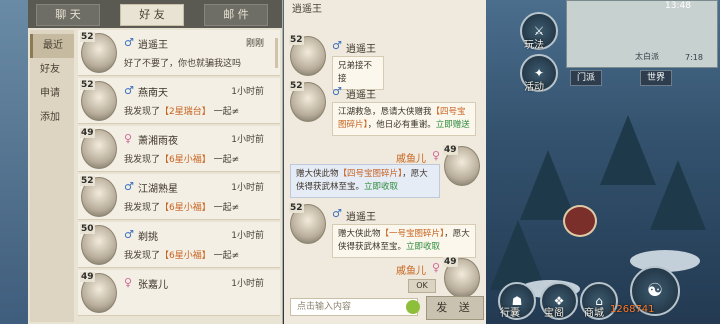 The height and width of the screenshot is (324, 720). What do you see at coordinates (647, 56) in the screenshot?
I see `minimap-place: 太白派` at bounding box center [647, 56].